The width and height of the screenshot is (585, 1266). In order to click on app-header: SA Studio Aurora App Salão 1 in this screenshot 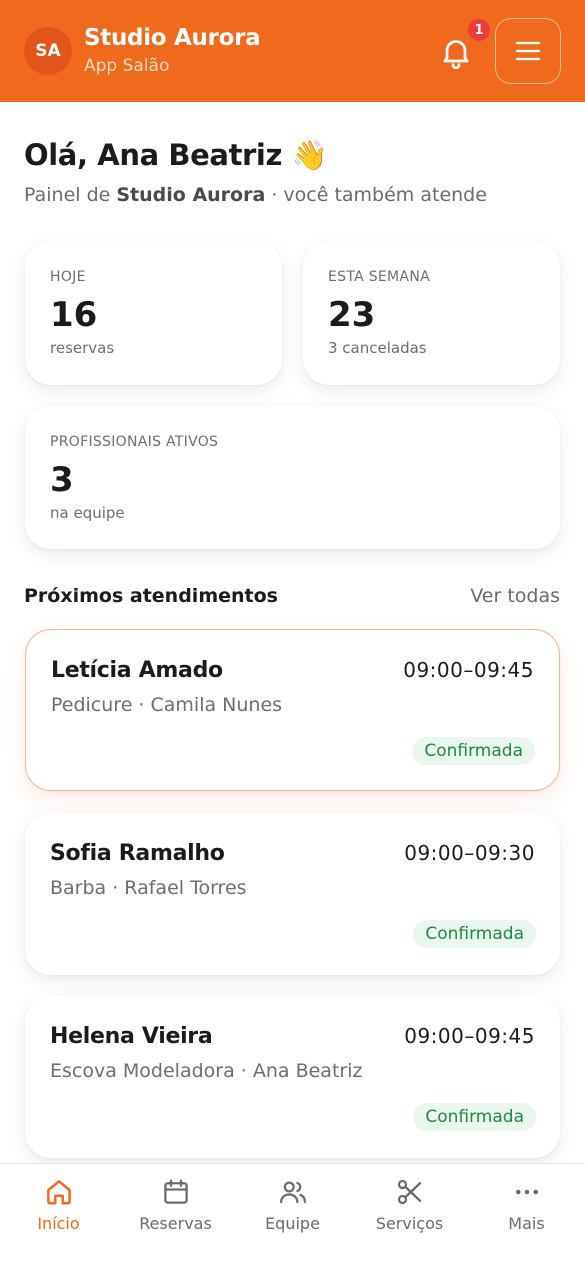, I will do `click(292, 51)`.